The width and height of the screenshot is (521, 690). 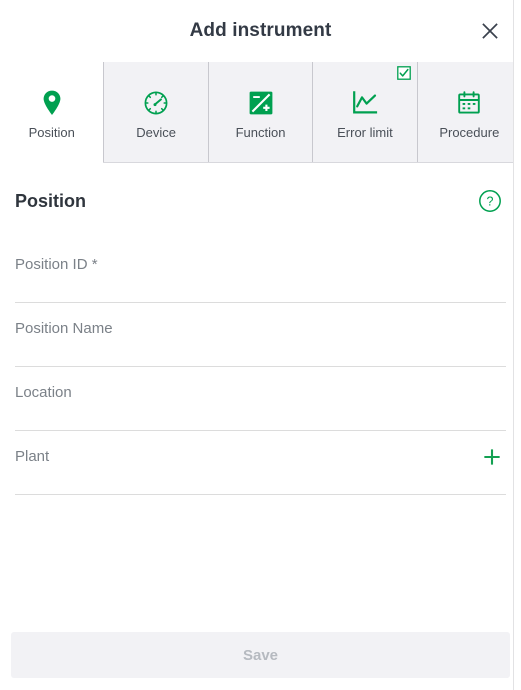 I want to click on dialog-header: Add instrument, so click(x=260, y=31).